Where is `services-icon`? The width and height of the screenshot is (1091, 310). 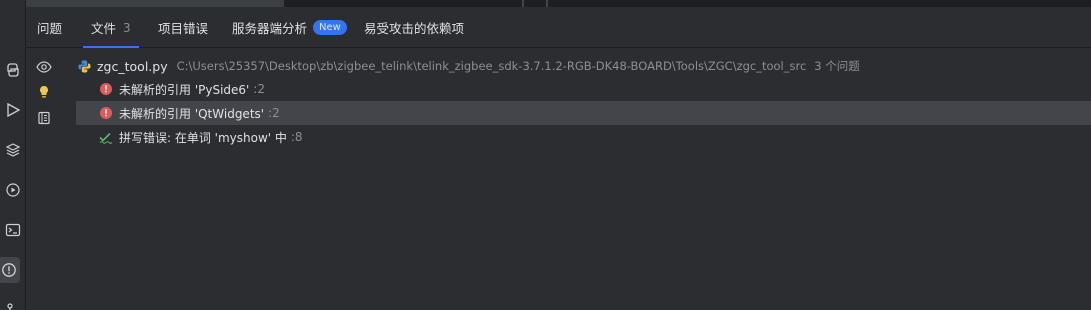 services-icon is located at coordinates (13, 190).